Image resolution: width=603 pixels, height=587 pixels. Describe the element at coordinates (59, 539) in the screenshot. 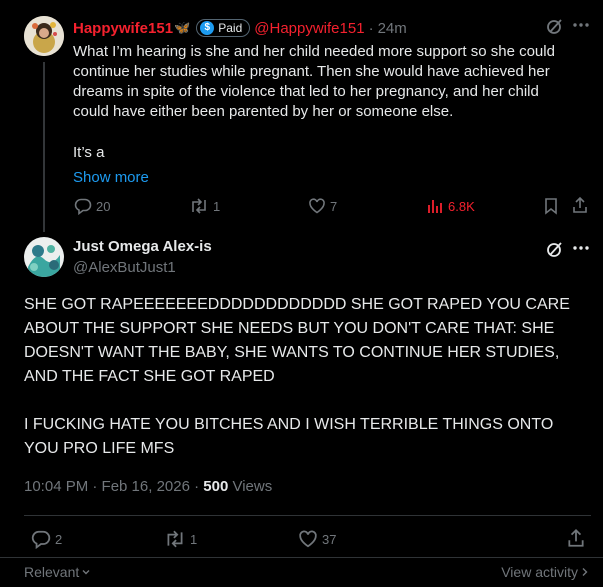

I see `main-reply-count: 2` at that location.